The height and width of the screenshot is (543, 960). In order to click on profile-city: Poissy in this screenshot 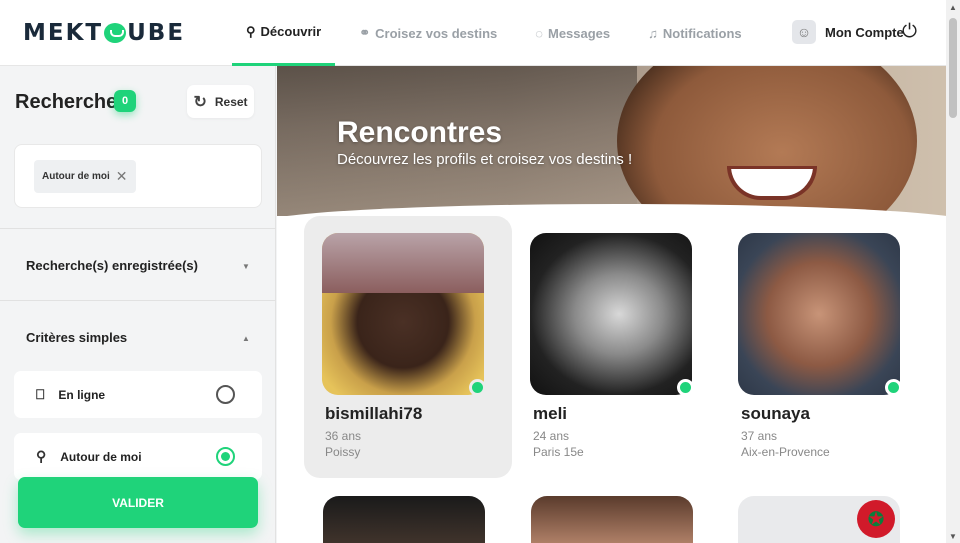, I will do `click(343, 452)`.